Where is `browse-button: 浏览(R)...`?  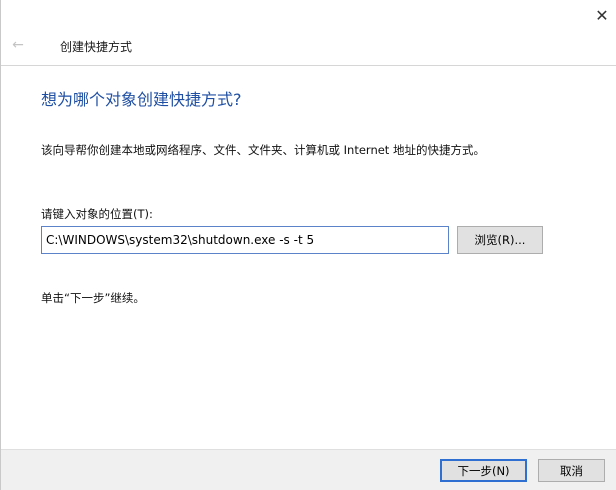 browse-button: 浏览(R)... is located at coordinates (500, 240).